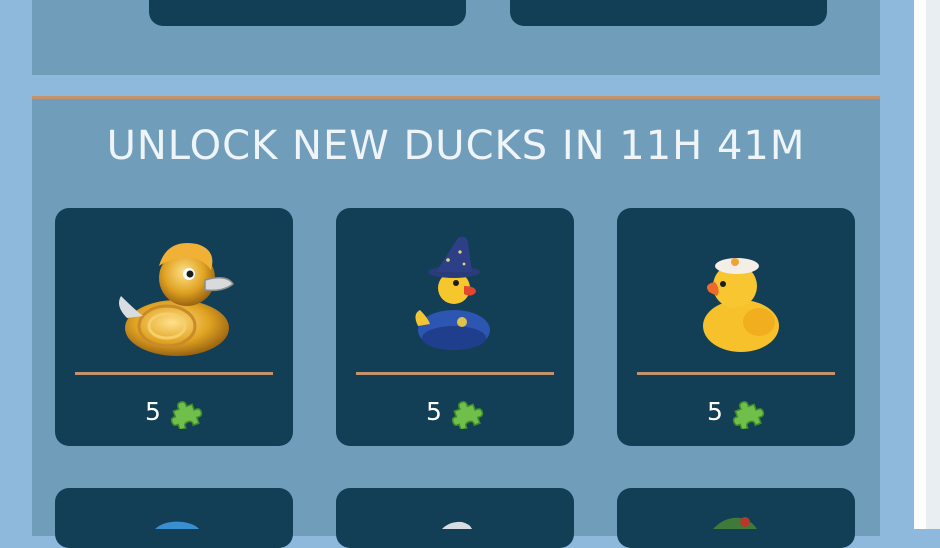  I want to click on chef-duck-image, so click(741, 305).